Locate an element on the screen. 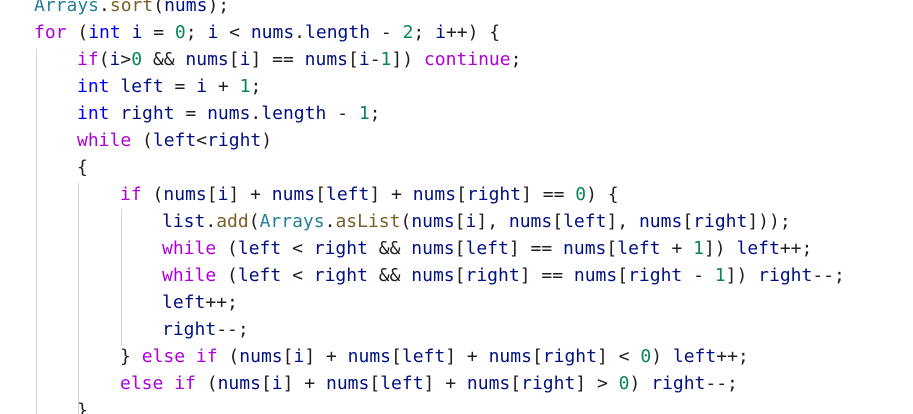 The height and width of the screenshot is (414, 913). code-line: Arrays.sort(nums); is located at coordinates (131, 9).